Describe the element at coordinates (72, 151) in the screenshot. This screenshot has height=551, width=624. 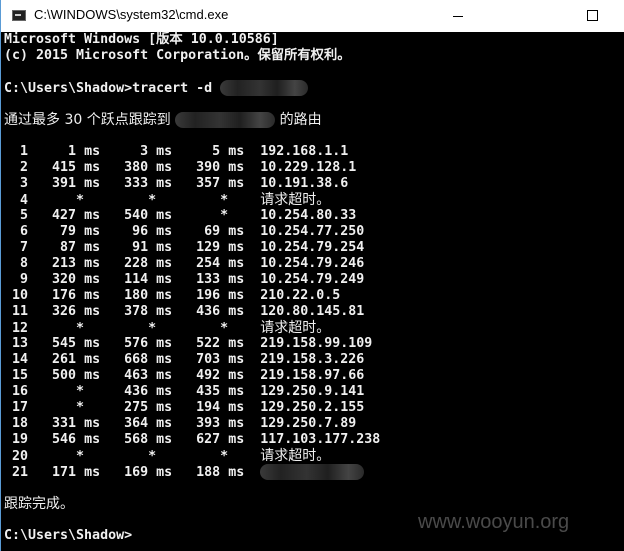
I see `rtt-value: 1` at that location.